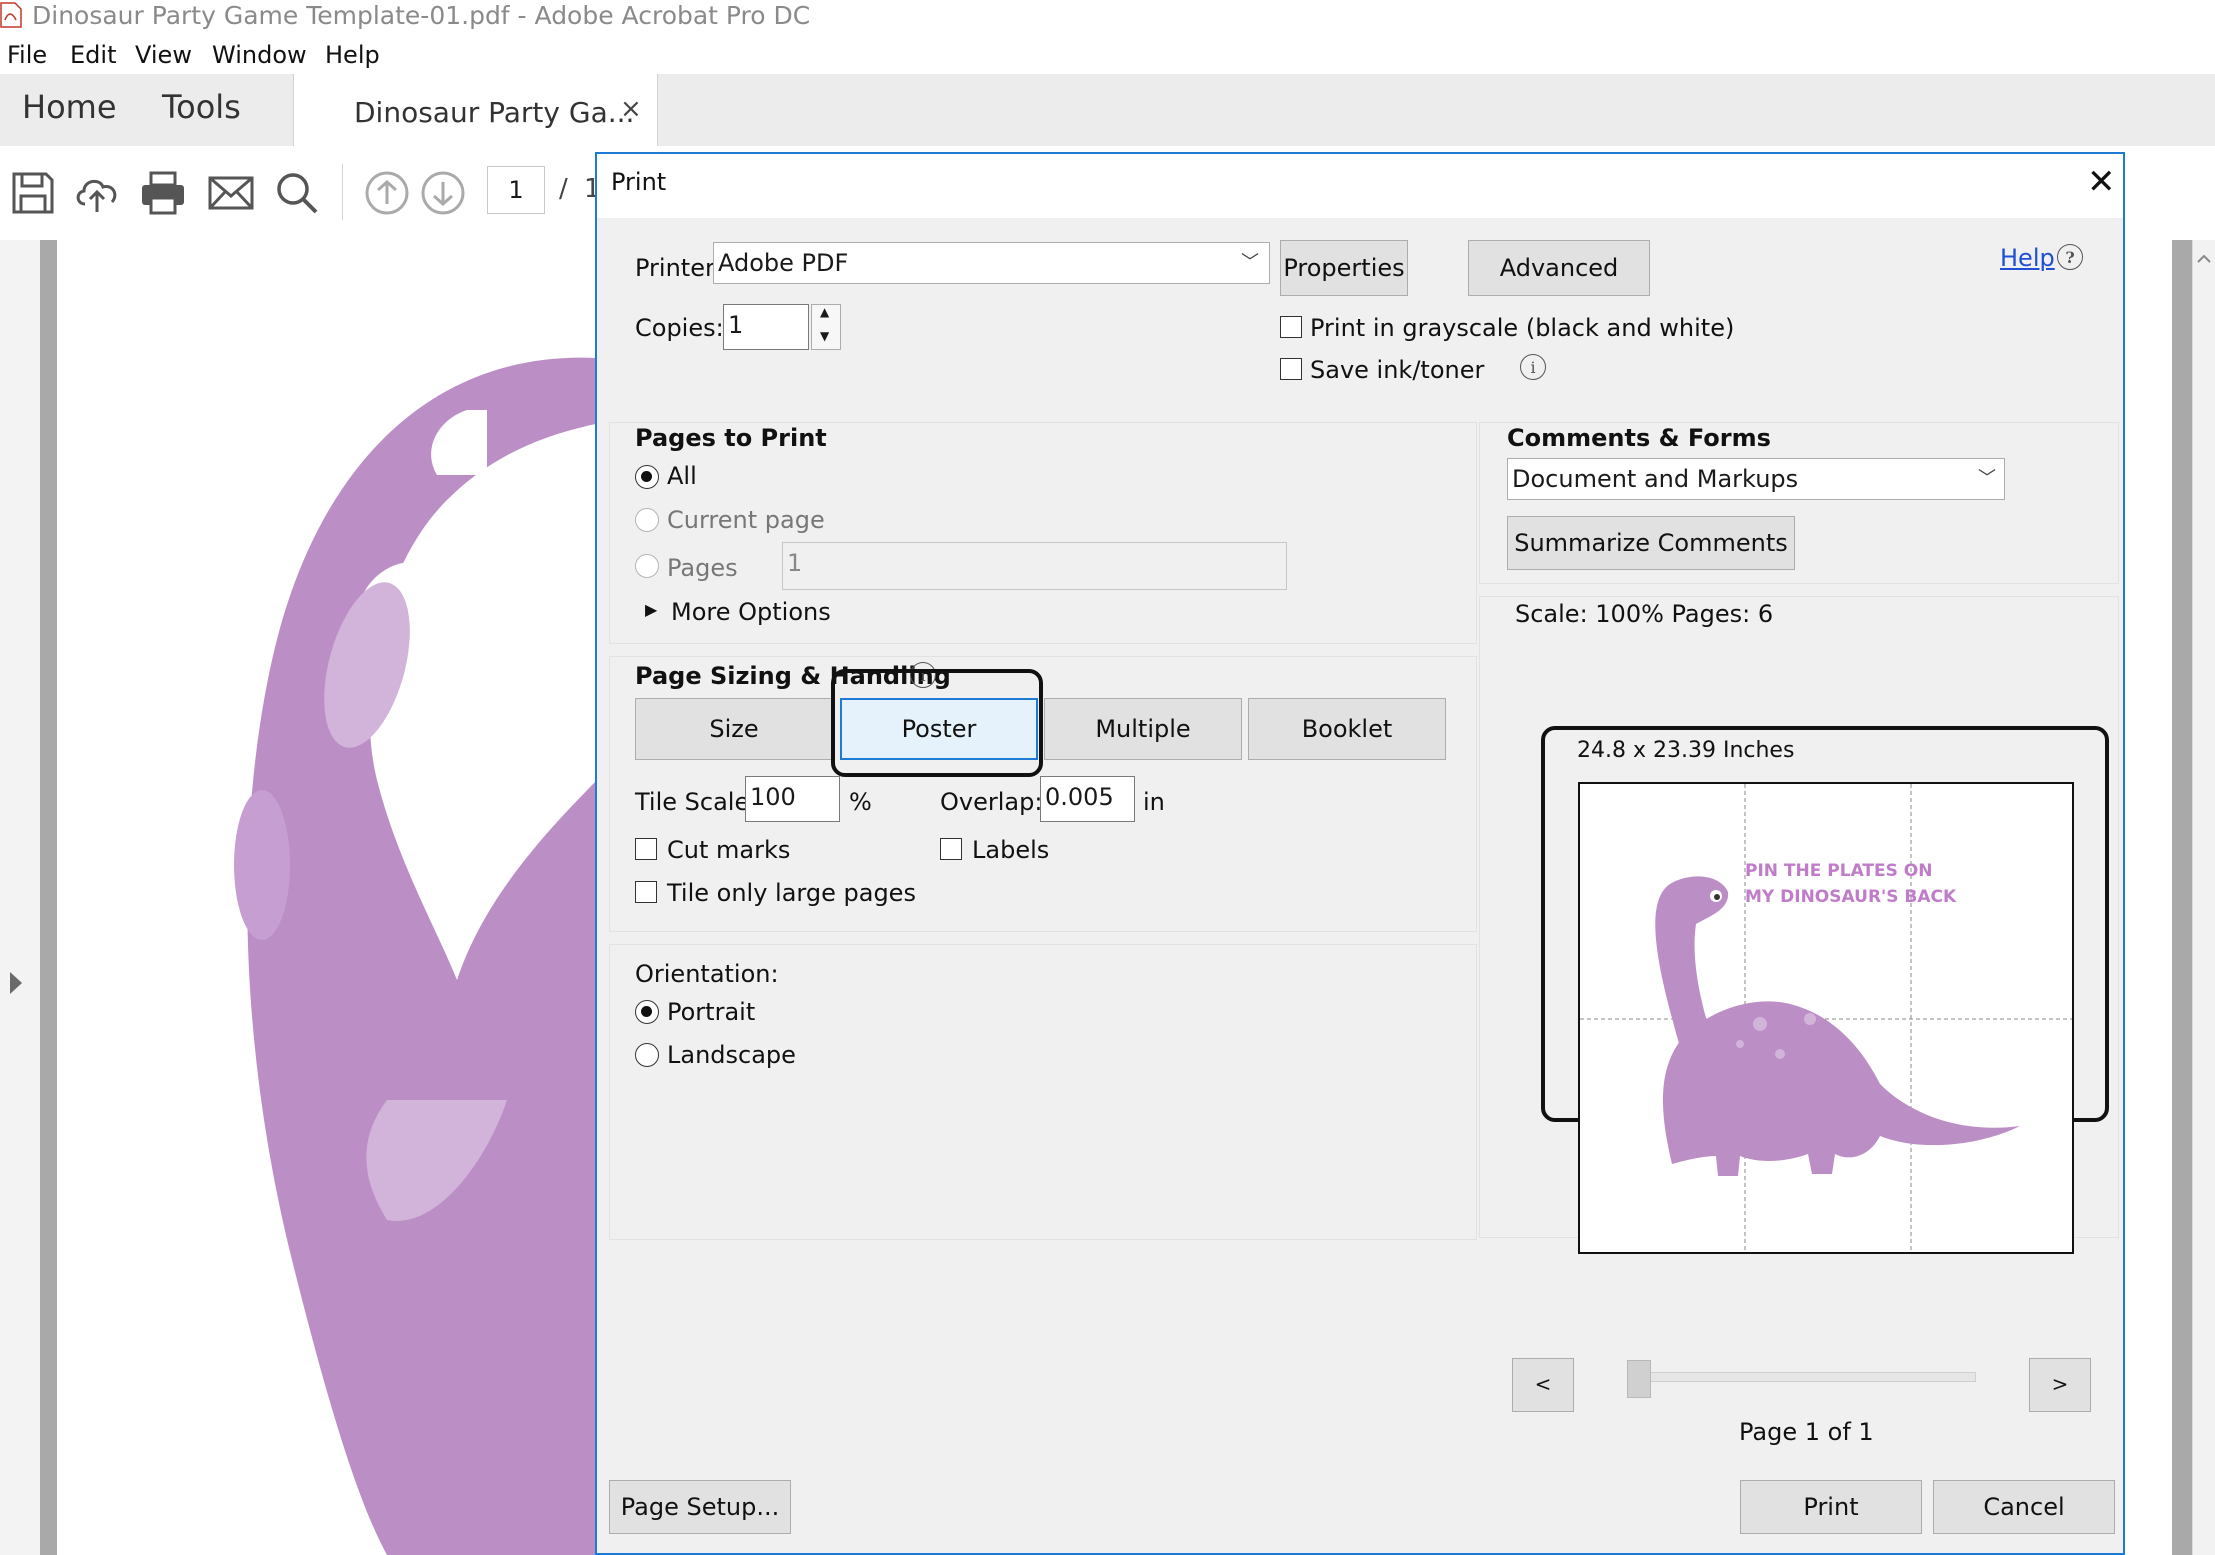 The height and width of the screenshot is (1555, 2215). What do you see at coordinates (826, 327) in the screenshot?
I see `copies-stepper: ▲ ▼` at bounding box center [826, 327].